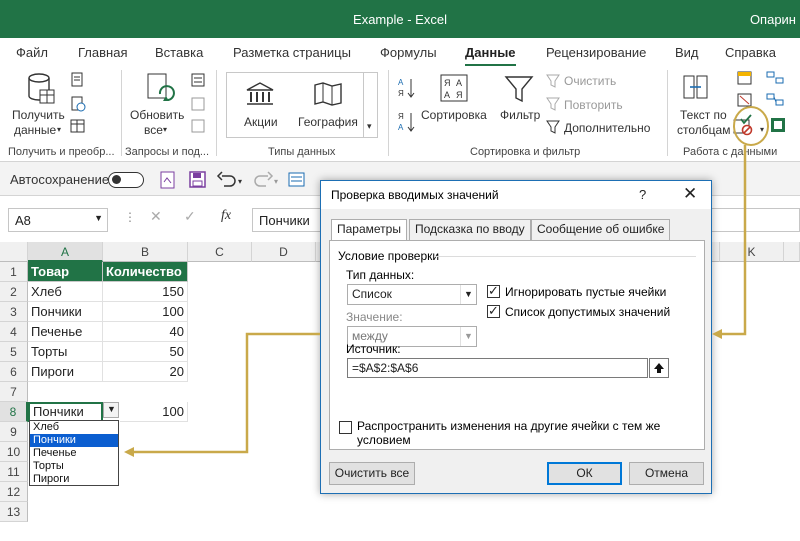  Describe the element at coordinates (14, 272) in the screenshot. I see `row-header-1: 1` at that location.